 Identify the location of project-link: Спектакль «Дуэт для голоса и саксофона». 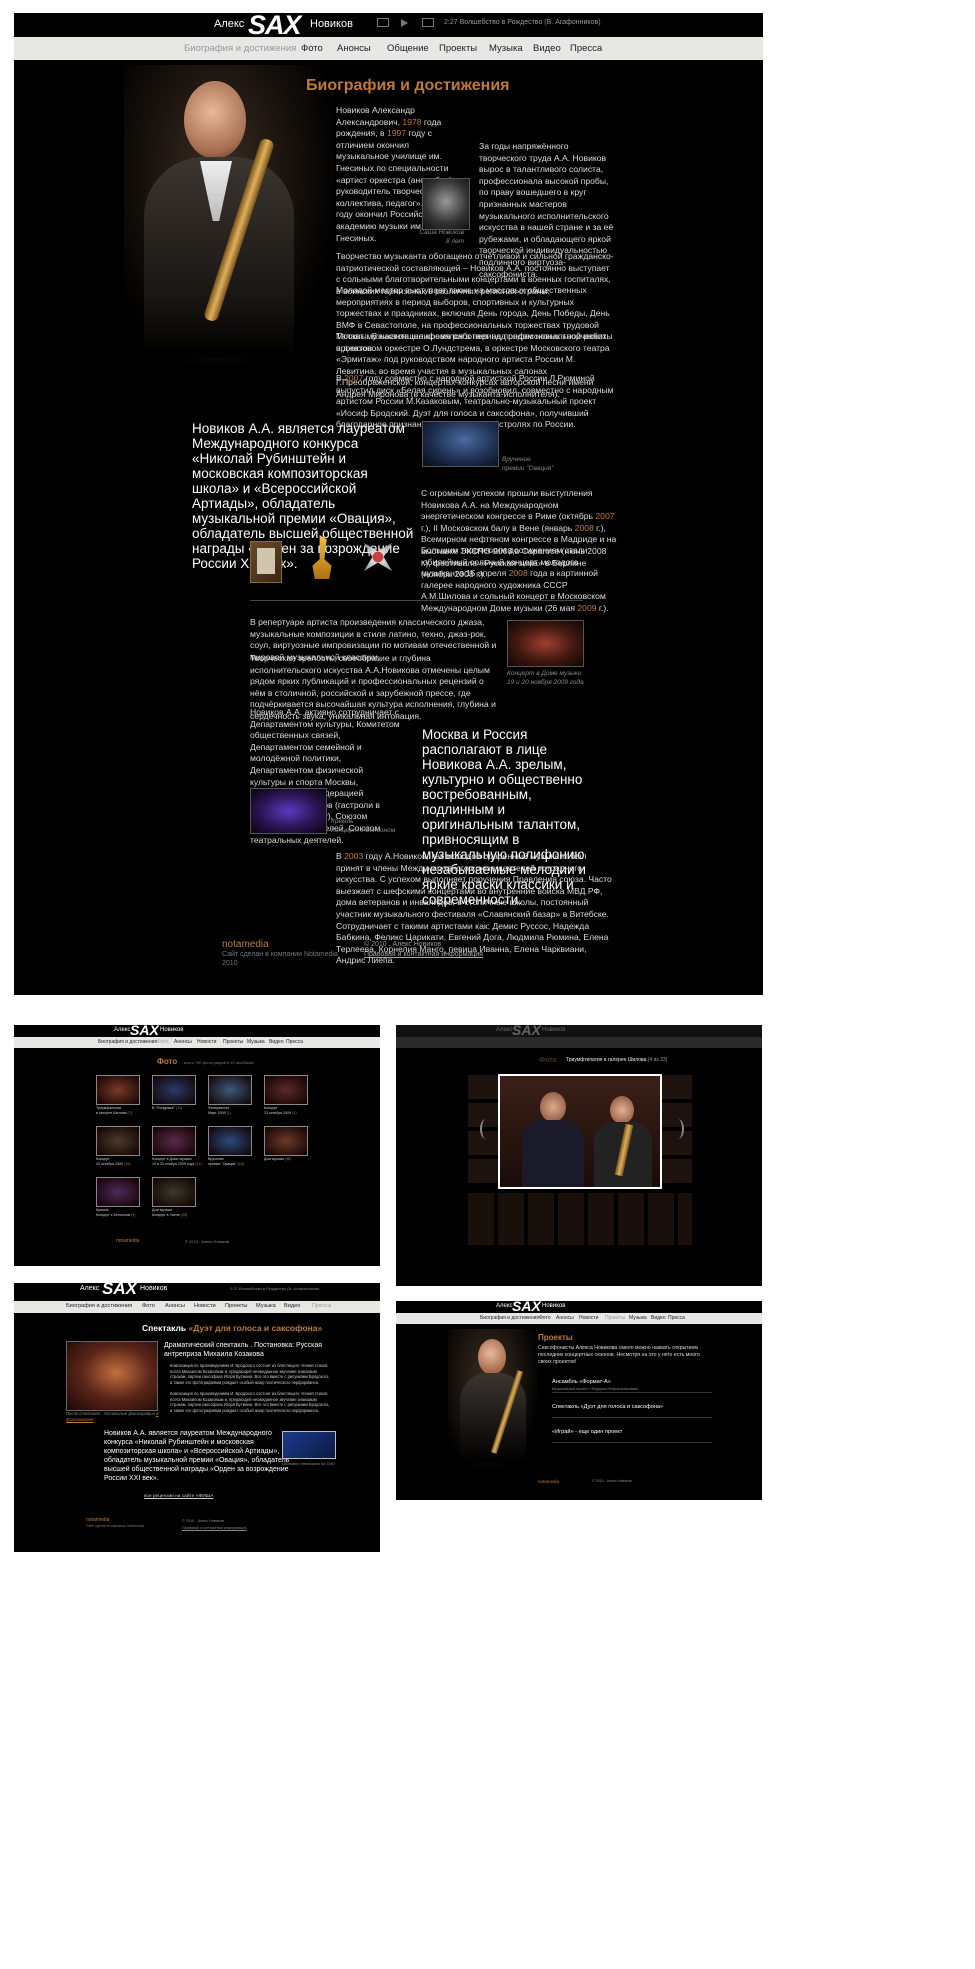
(607, 1407).